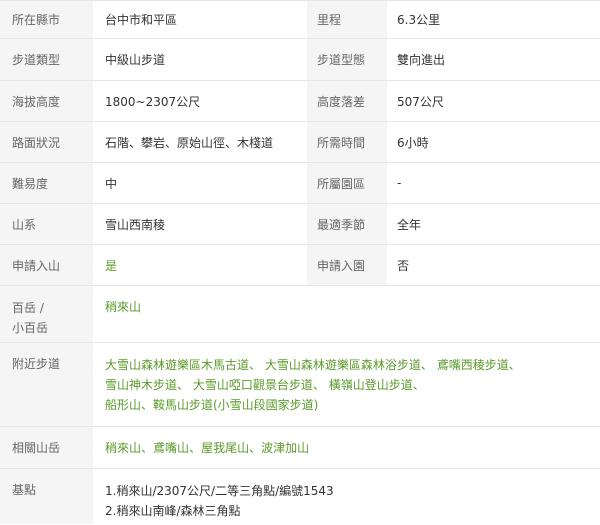  I want to click on label-baiyue: 百岳 / 小百岳, so click(46, 314).